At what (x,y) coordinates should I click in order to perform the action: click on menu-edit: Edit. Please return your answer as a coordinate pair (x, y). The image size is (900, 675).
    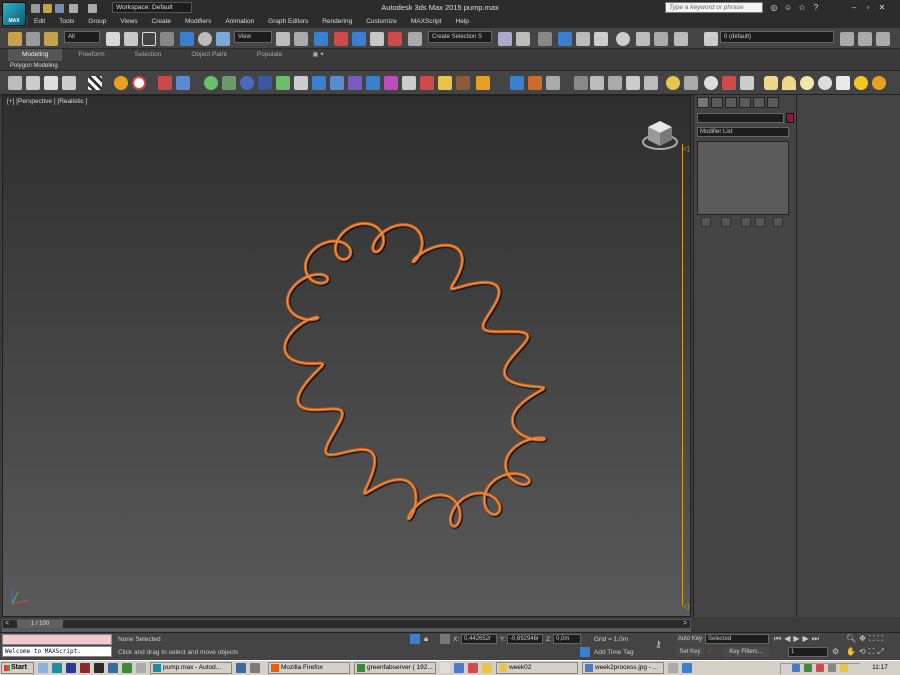
    Looking at the image, I should click on (39, 21).